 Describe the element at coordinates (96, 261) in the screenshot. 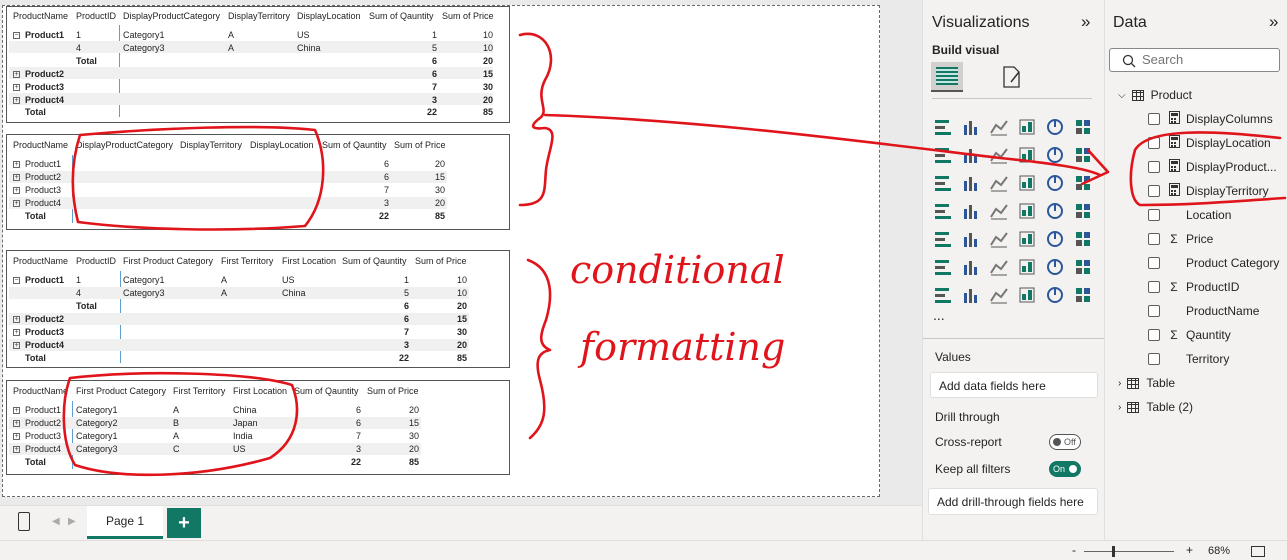

I see `column-header: ProductID` at that location.